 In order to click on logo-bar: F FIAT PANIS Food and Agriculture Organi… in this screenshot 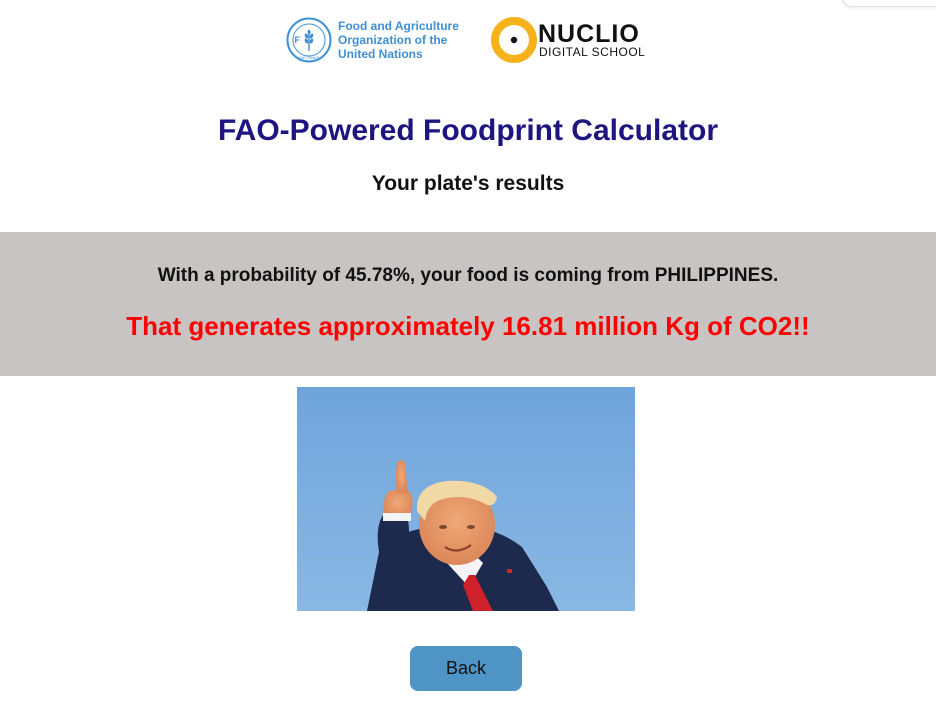, I will do `click(465, 40)`.